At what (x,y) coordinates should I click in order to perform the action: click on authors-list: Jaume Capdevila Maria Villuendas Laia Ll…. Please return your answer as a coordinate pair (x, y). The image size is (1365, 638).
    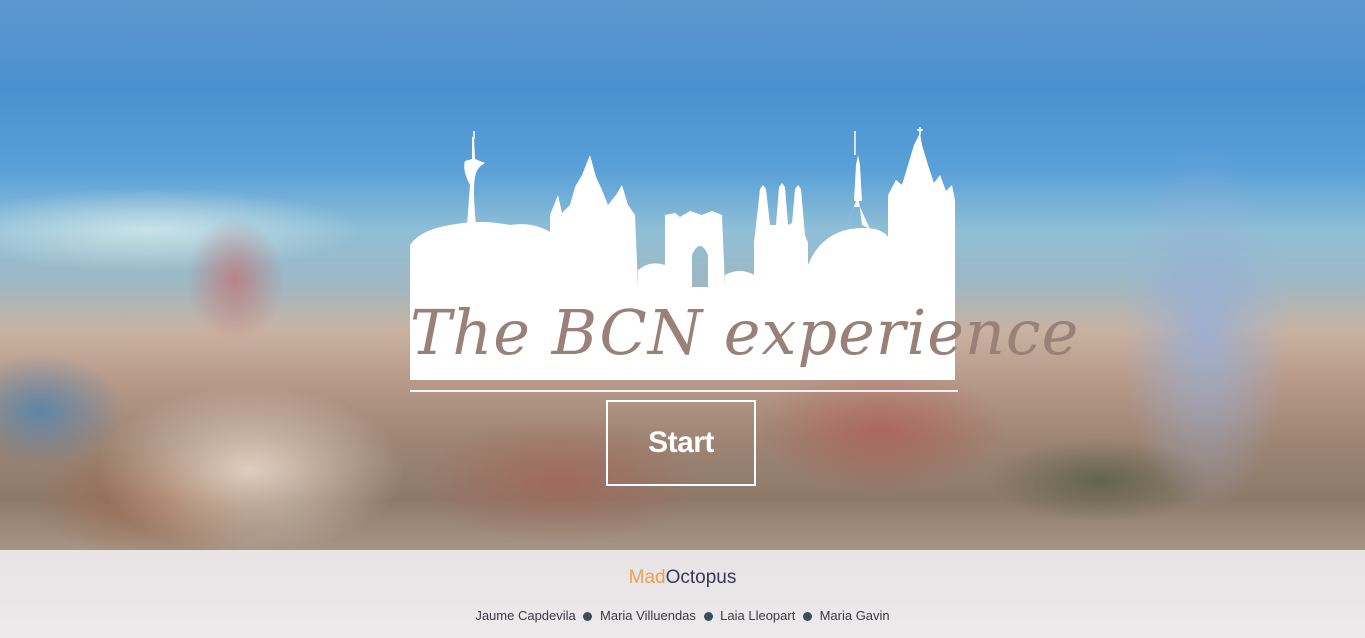
    Looking at the image, I should click on (682, 616).